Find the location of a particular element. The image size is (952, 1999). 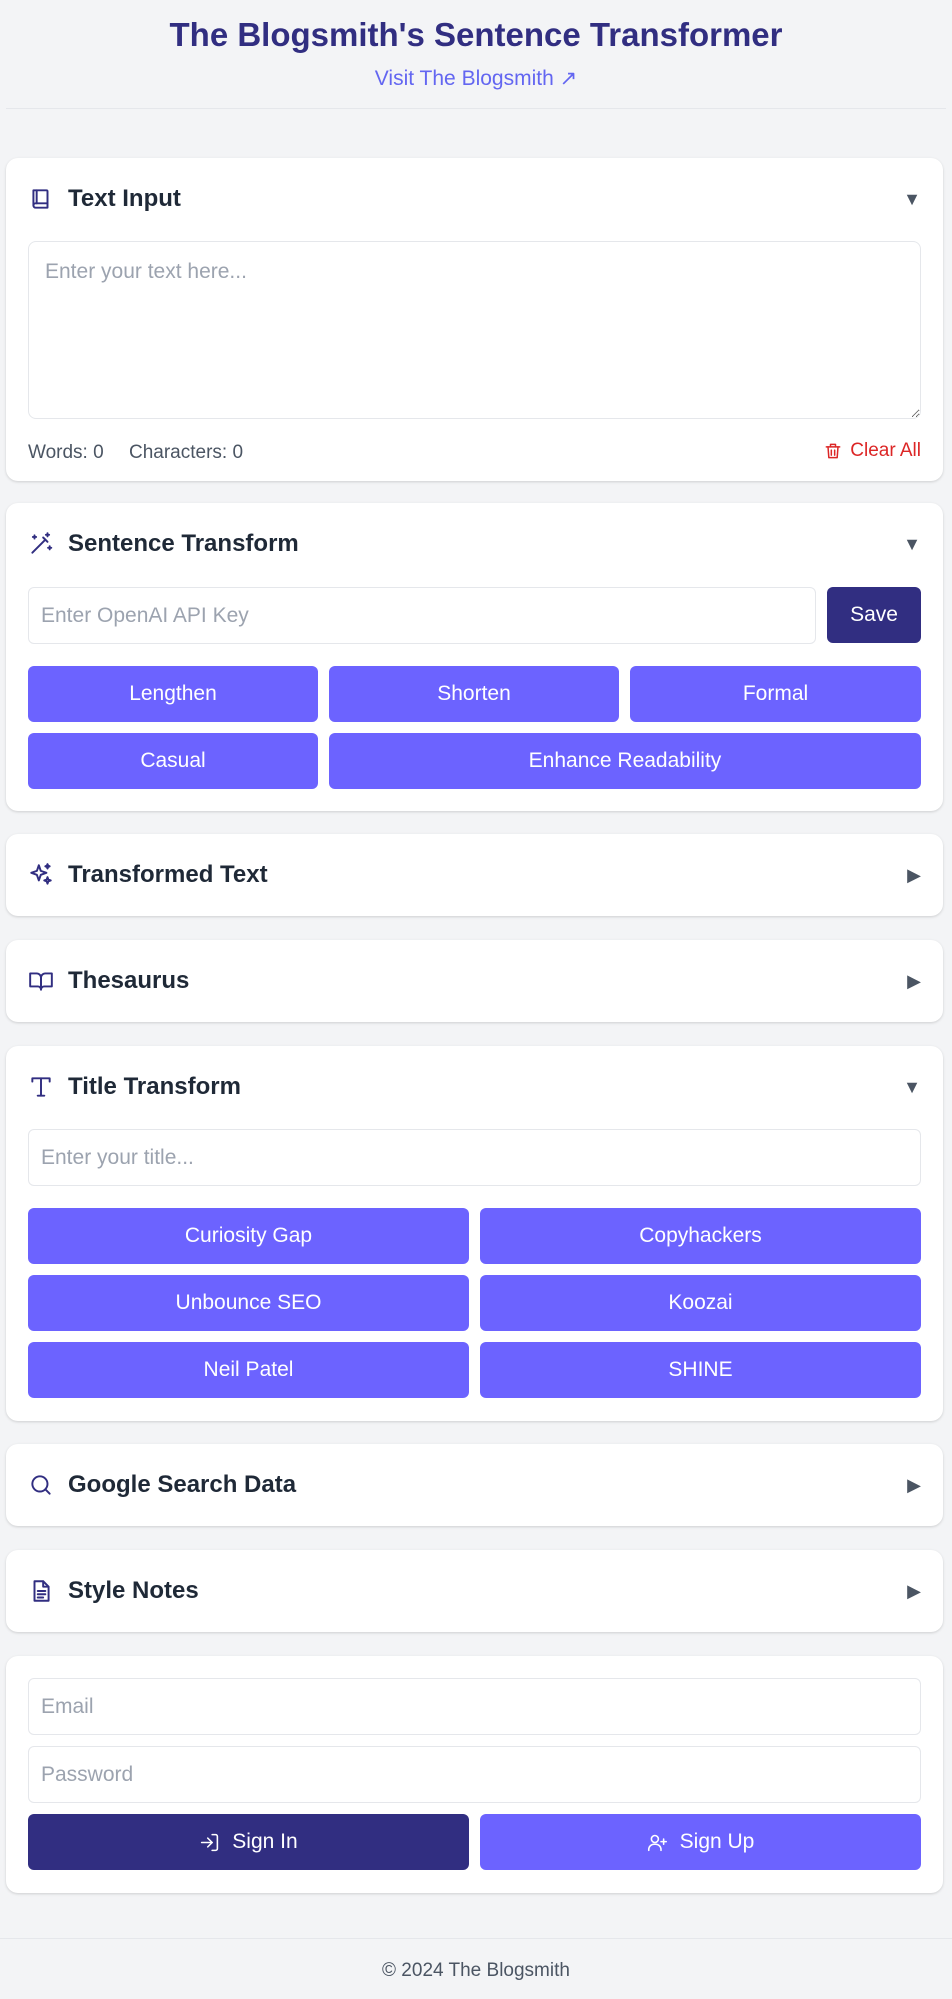

title-transform-header: Title Transform ▼ is located at coordinates (474, 1087).